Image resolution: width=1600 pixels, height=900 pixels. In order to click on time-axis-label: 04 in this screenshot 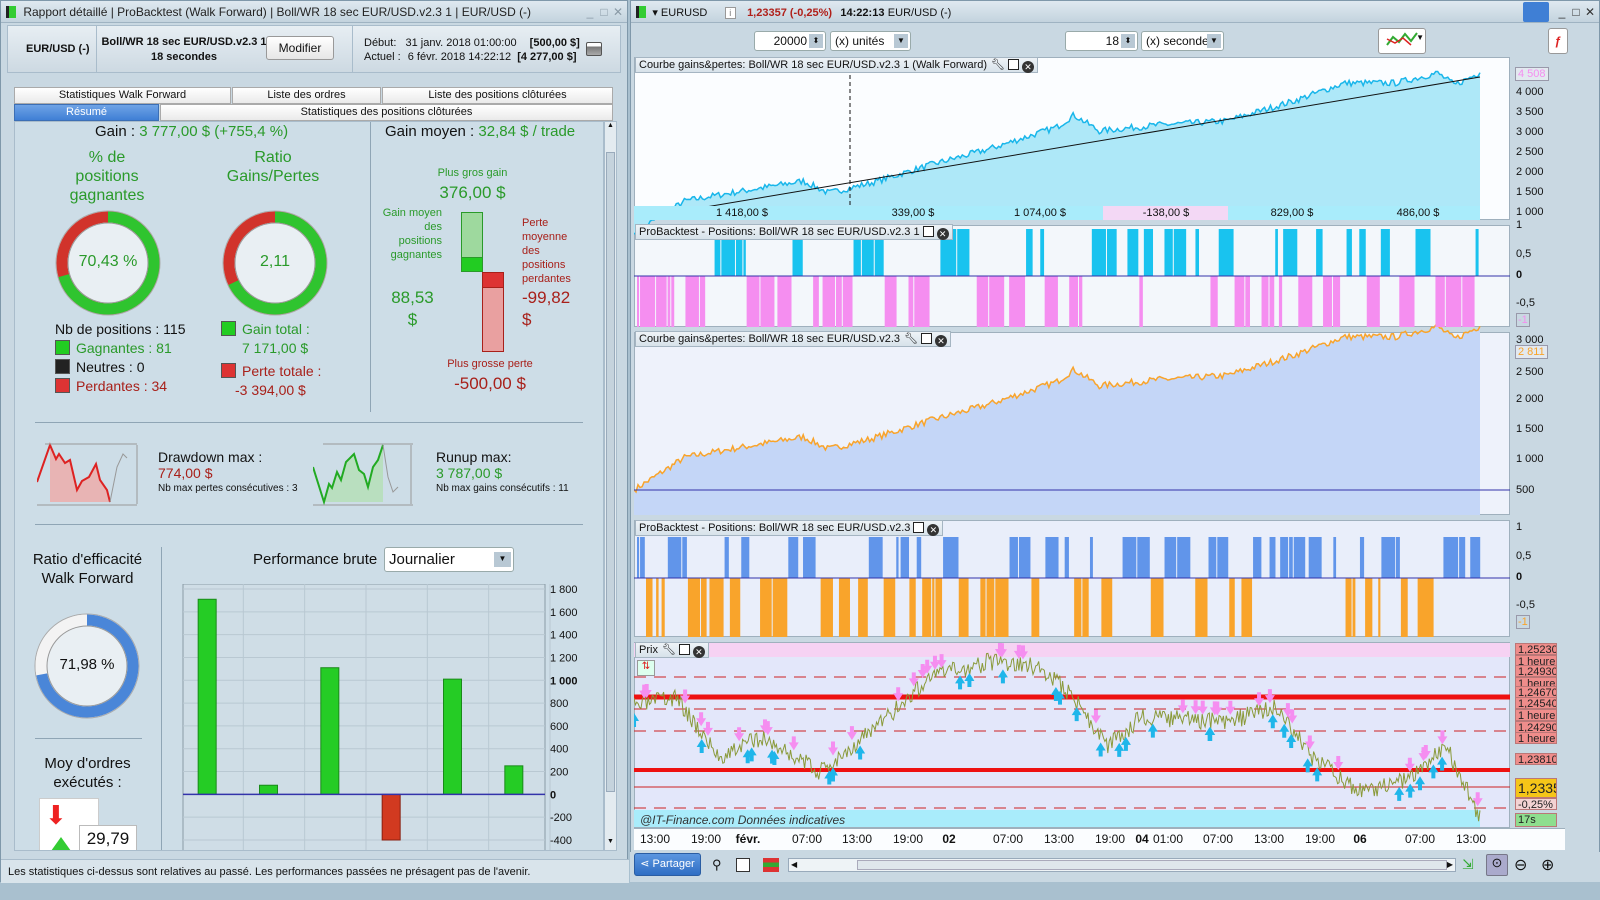, I will do `click(1142, 839)`.